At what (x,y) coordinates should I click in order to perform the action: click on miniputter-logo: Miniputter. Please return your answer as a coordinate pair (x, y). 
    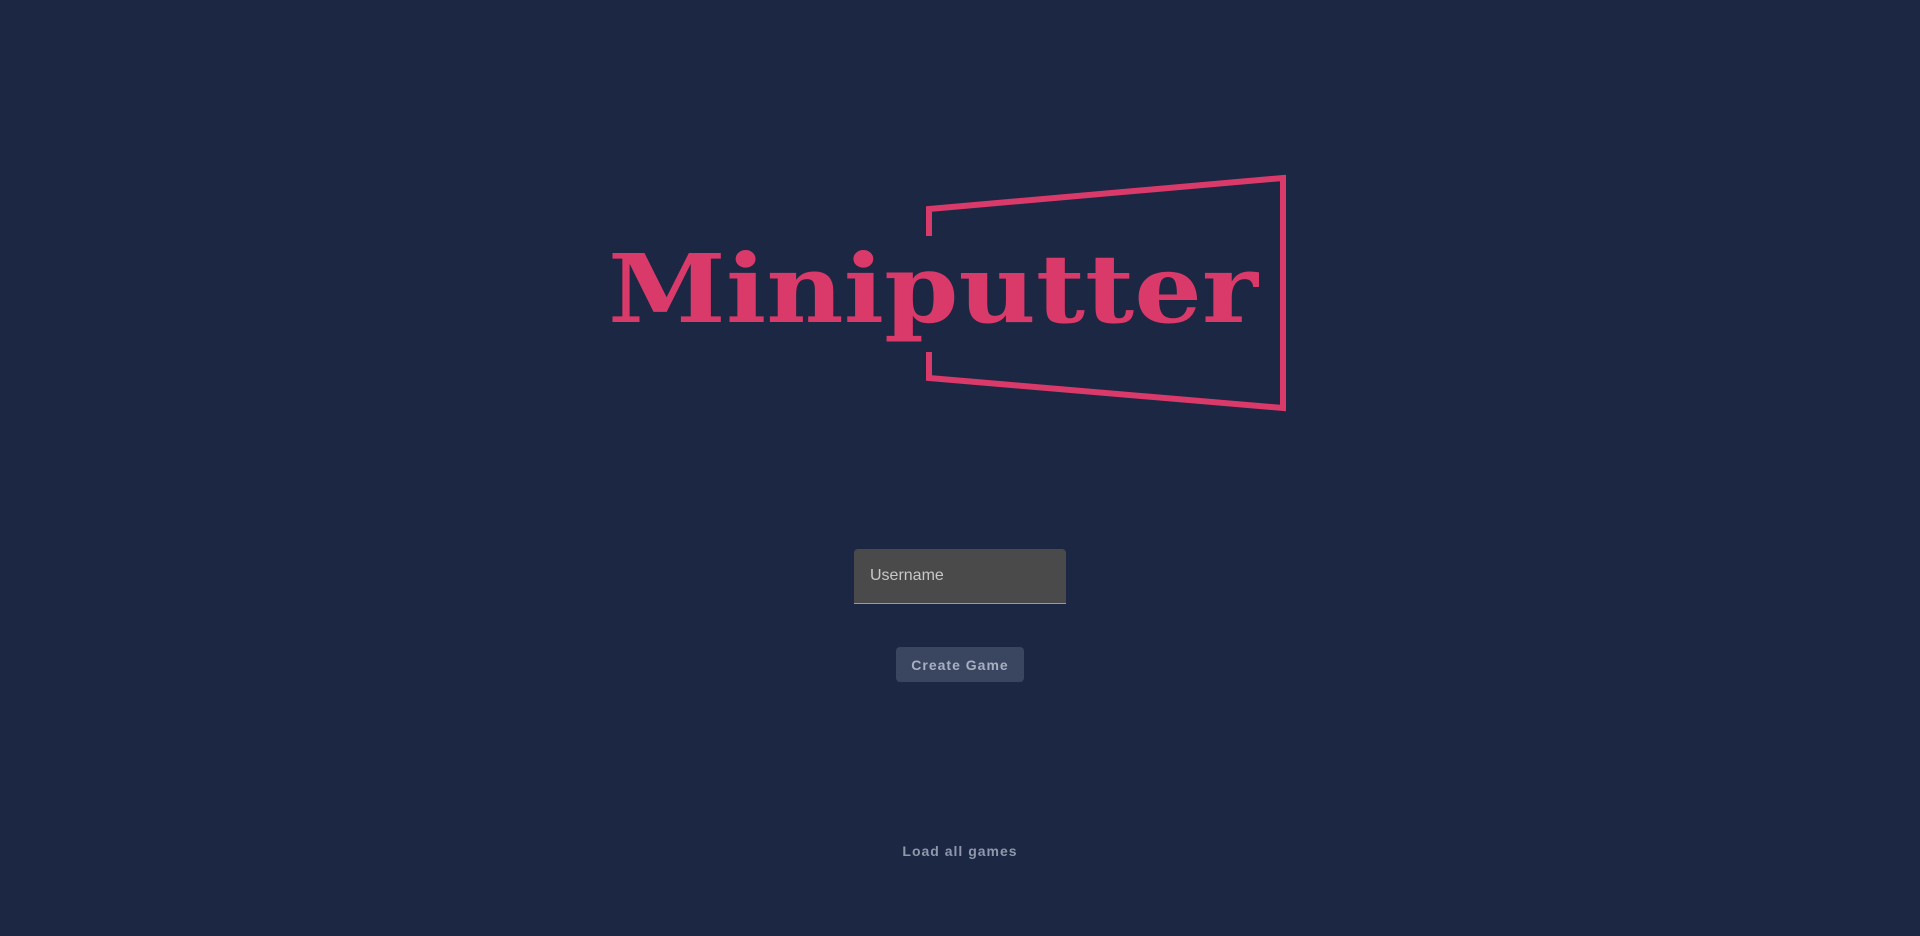
    Looking at the image, I should click on (950, 297).